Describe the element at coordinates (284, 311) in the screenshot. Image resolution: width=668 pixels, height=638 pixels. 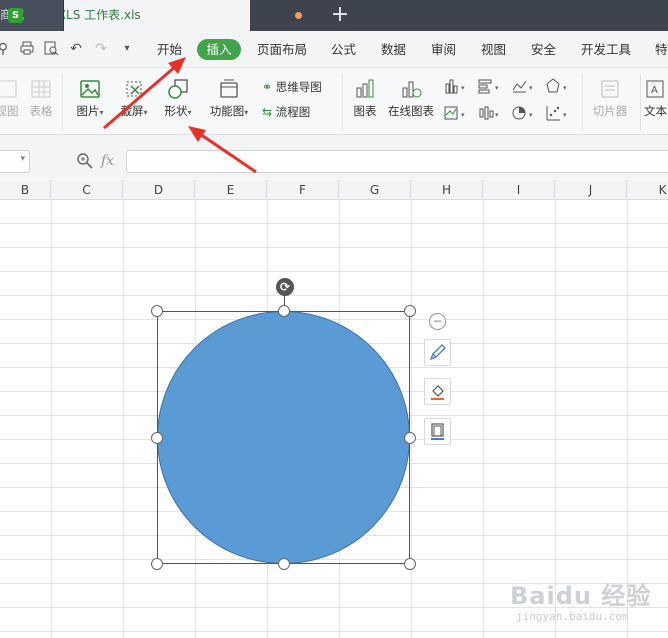
I see `resize-handle-n` at that location.